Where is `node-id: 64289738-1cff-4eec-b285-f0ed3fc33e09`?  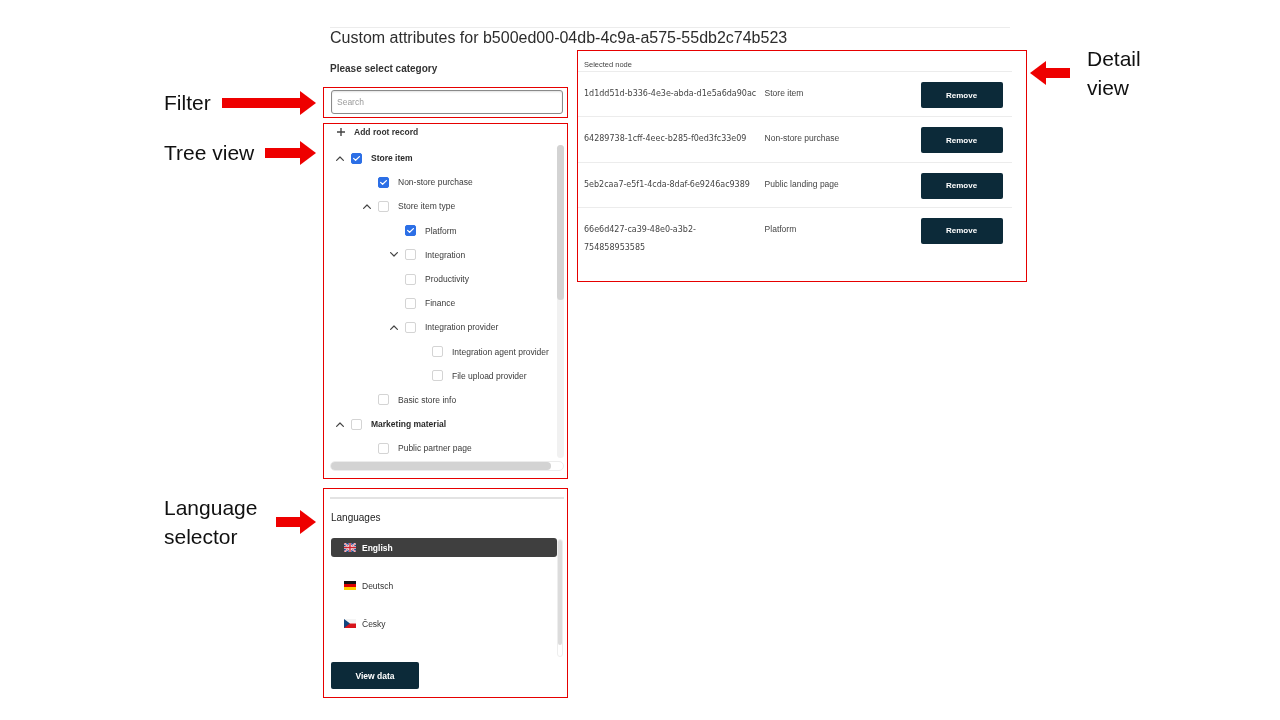
node-id: 64289738-1cff-4eec-b285-f0ed3fc33e09 is located at coordinates (665, 139).